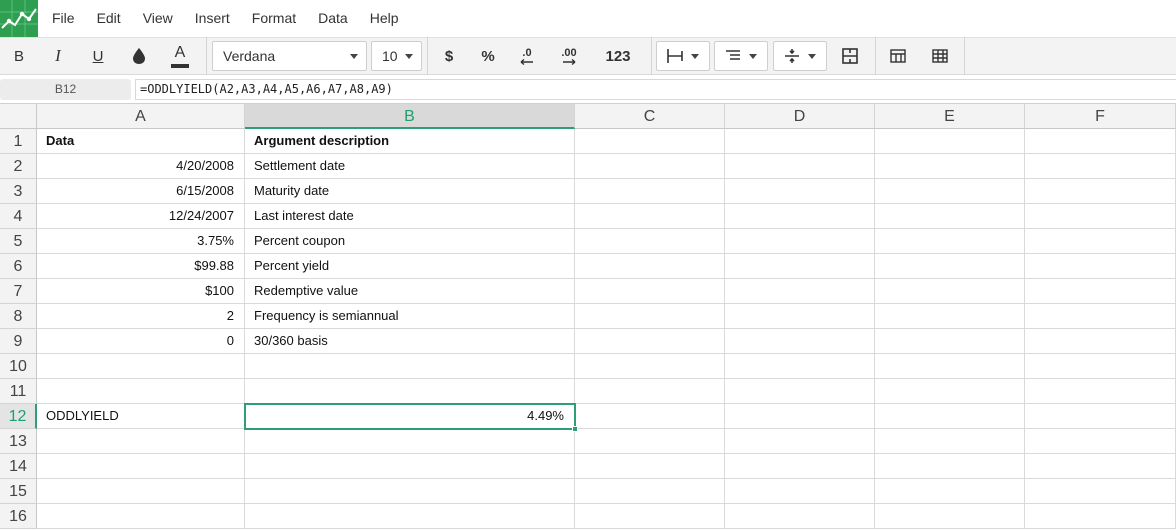  What do you see at coordinates (950, 341) in the screenshot?
I see `cell-e9` at bounding box center [950, 341].